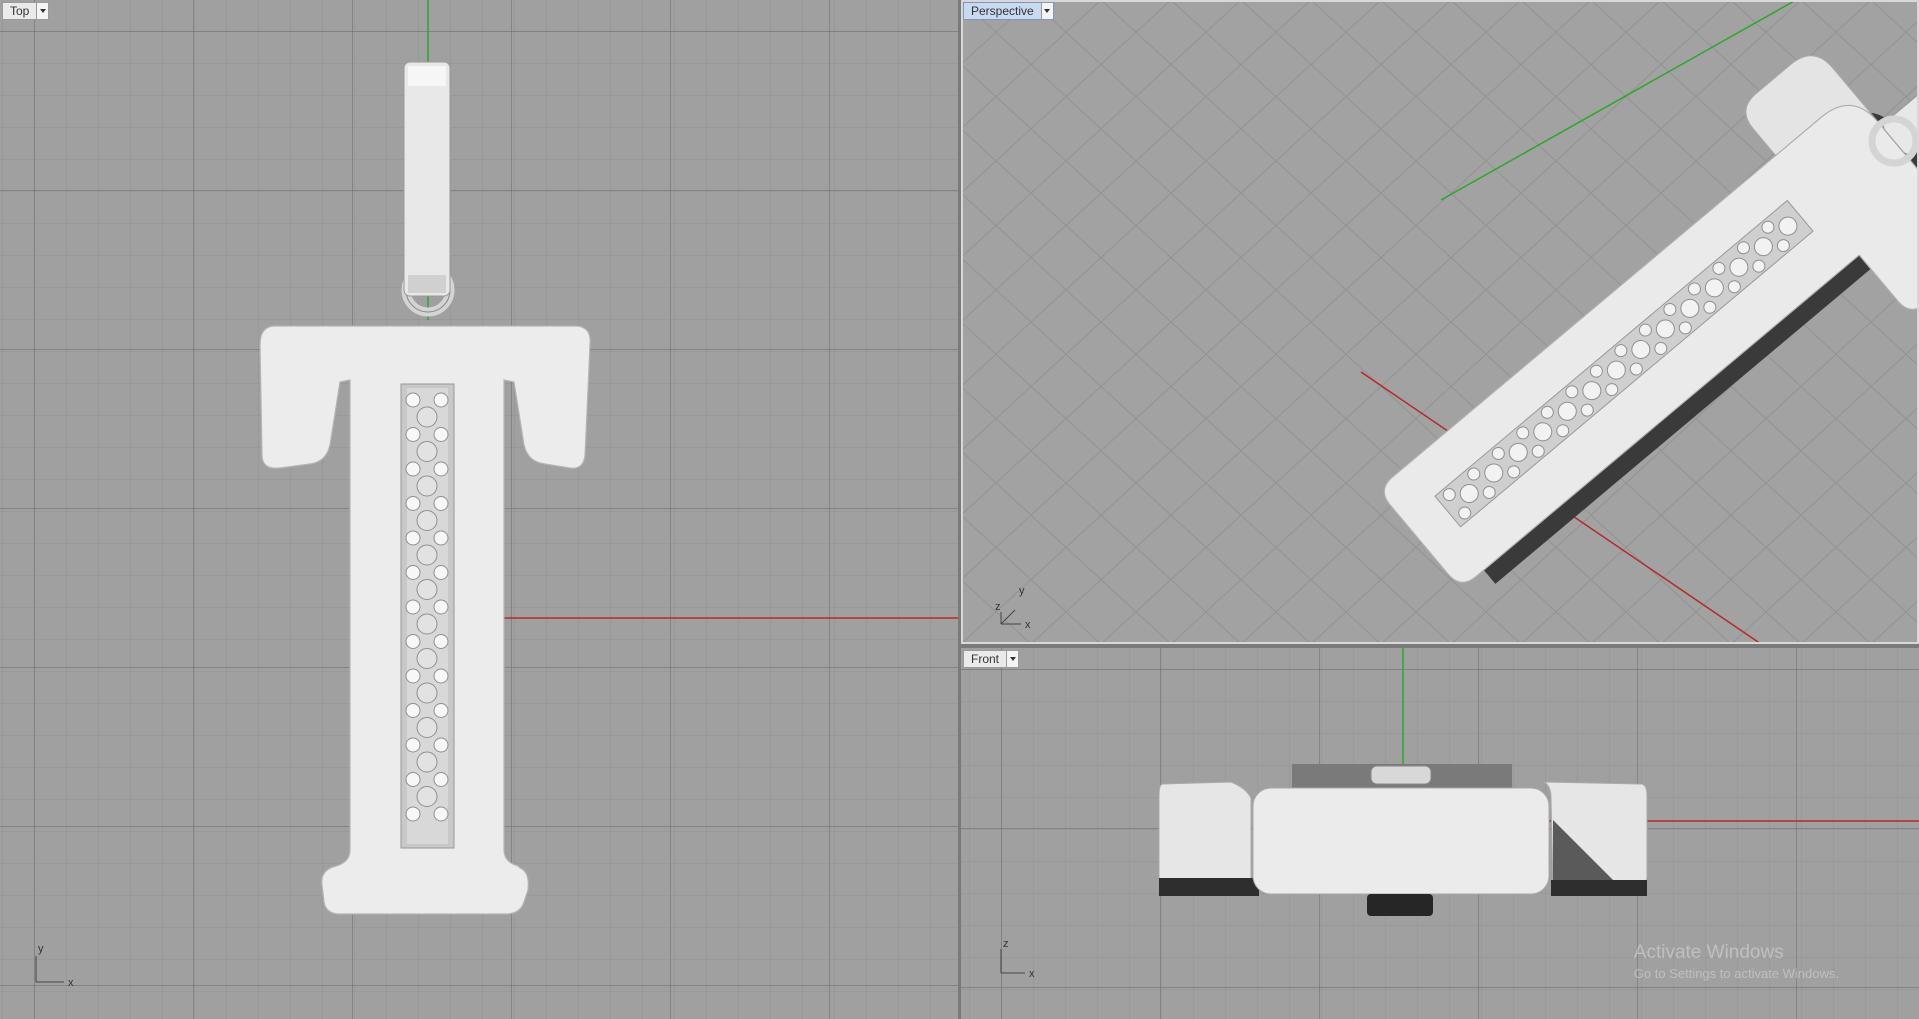 The image size is (1919, 1019). I want to click on axis-triad-icon: y x, so click(54, 966).